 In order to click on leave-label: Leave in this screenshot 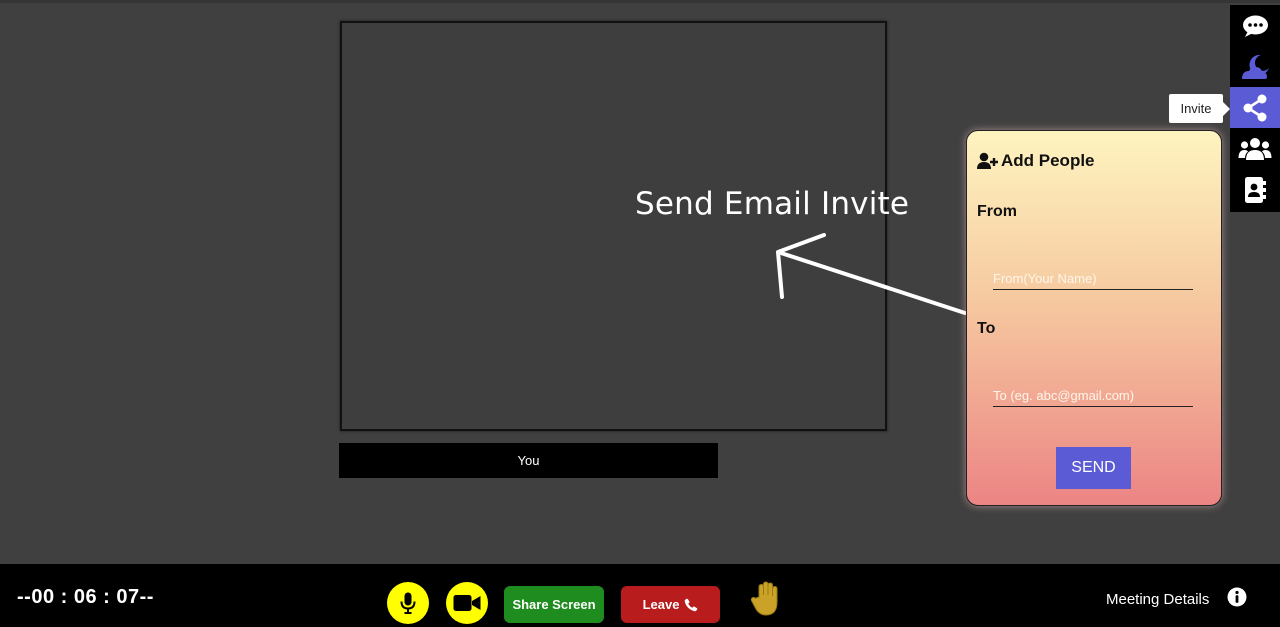, I will do `click(661, 604)`.